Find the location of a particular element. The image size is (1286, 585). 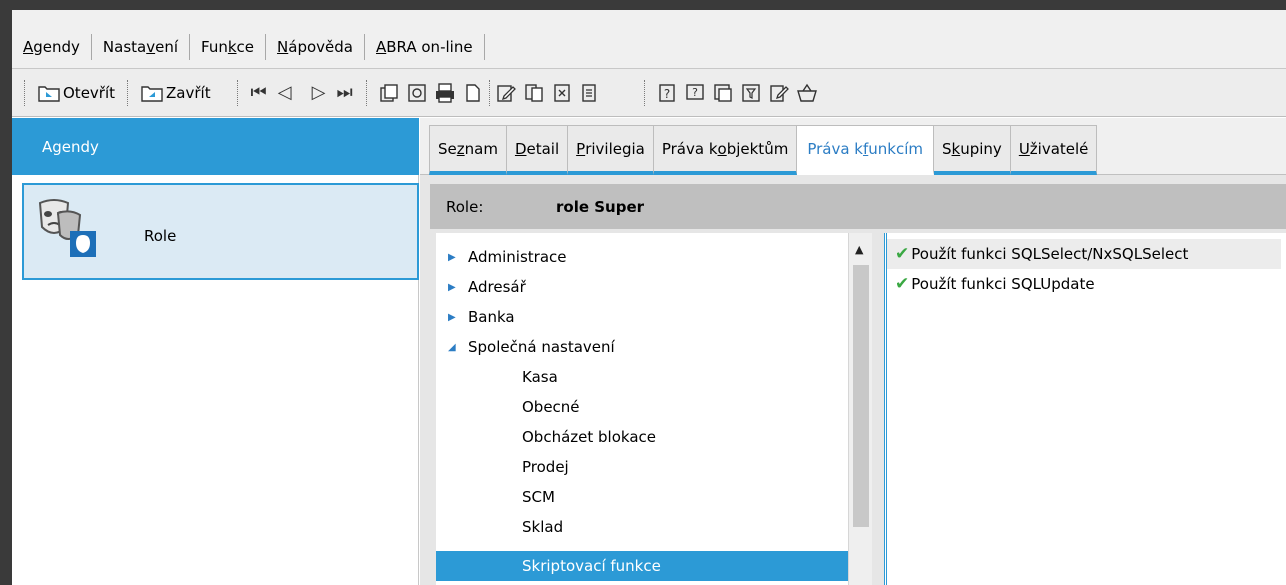

scroll-up-icon: ▲ is located at coordinates (859, 249).